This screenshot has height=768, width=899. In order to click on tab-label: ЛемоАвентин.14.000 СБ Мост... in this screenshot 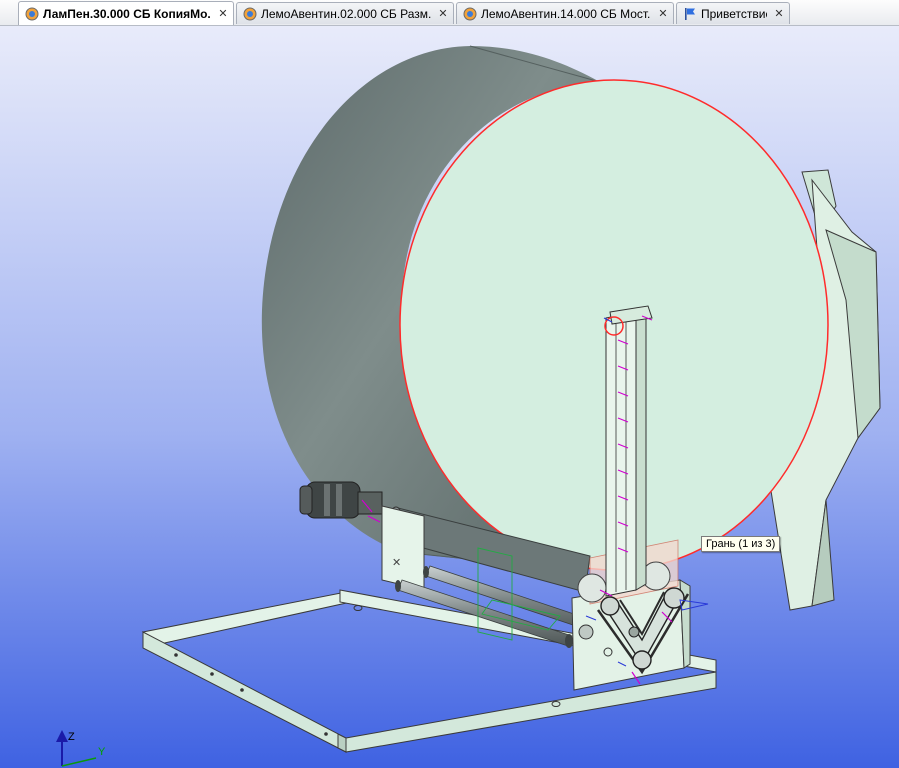, I will do `click(566, 13)`.